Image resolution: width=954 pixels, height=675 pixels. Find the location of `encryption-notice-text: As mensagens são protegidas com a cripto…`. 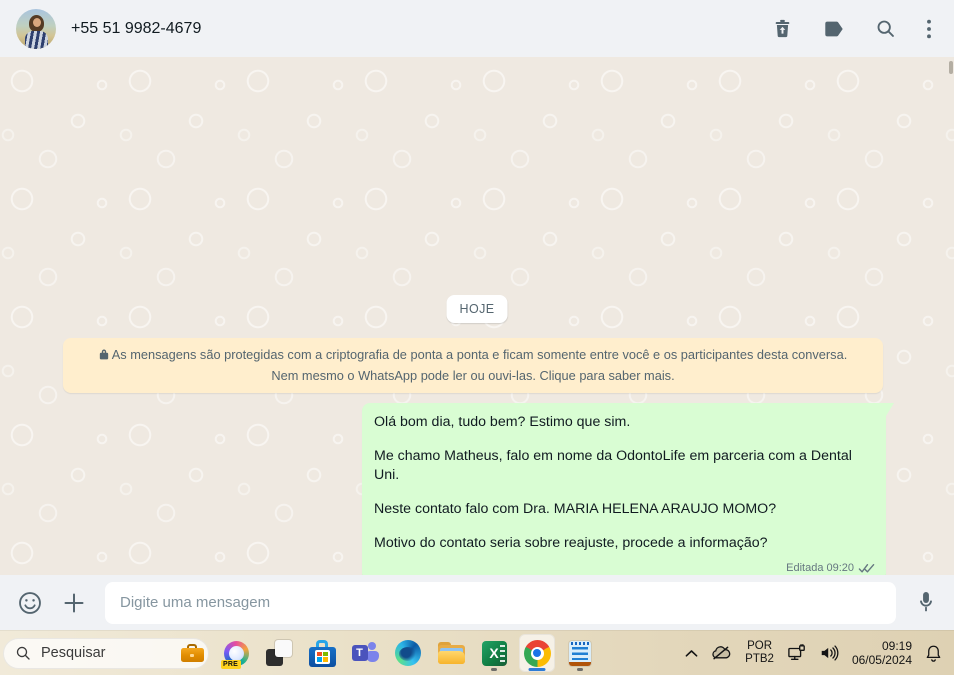

encryption-notice-text: As mensagens são protegidas com a cripto… is located at coordinates (479, 365).